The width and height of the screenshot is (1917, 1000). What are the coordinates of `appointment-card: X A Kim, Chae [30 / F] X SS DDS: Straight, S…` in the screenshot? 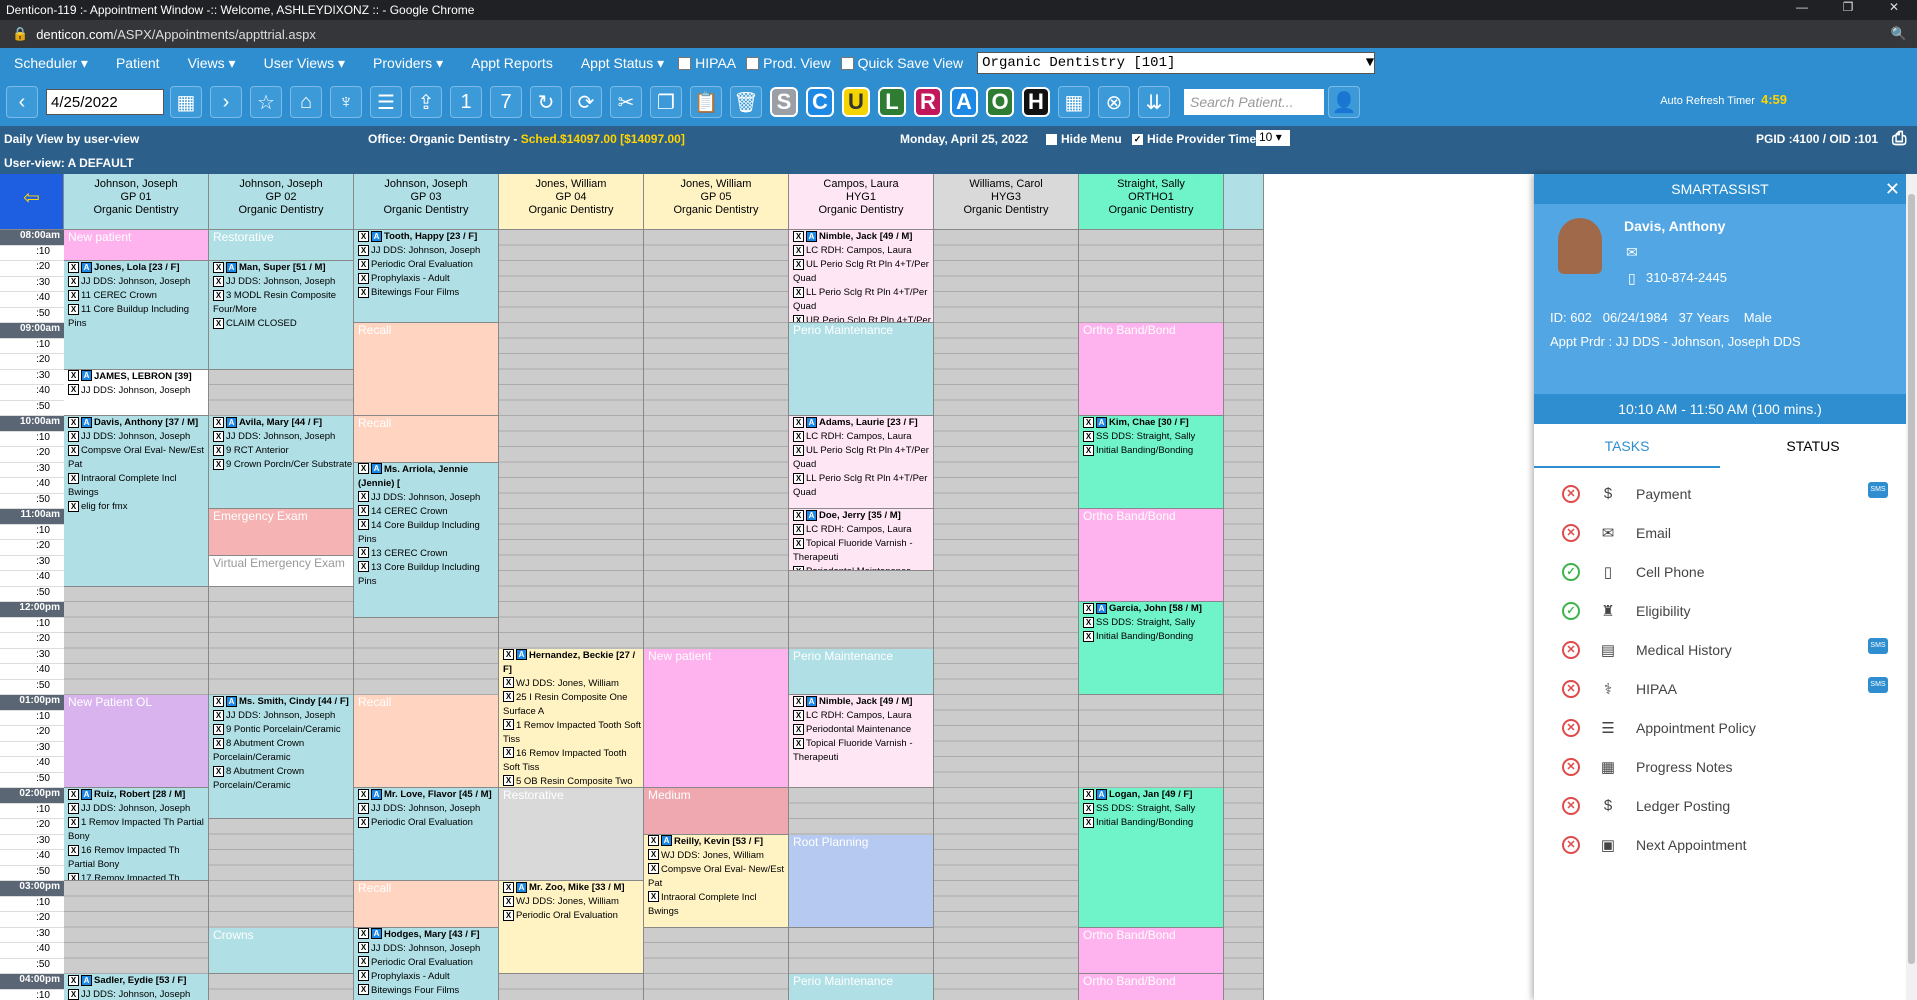 It's located at (1151, 462).